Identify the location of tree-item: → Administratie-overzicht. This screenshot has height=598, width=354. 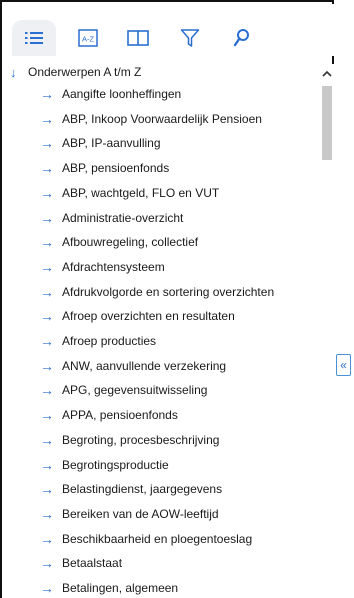
(111, 218).